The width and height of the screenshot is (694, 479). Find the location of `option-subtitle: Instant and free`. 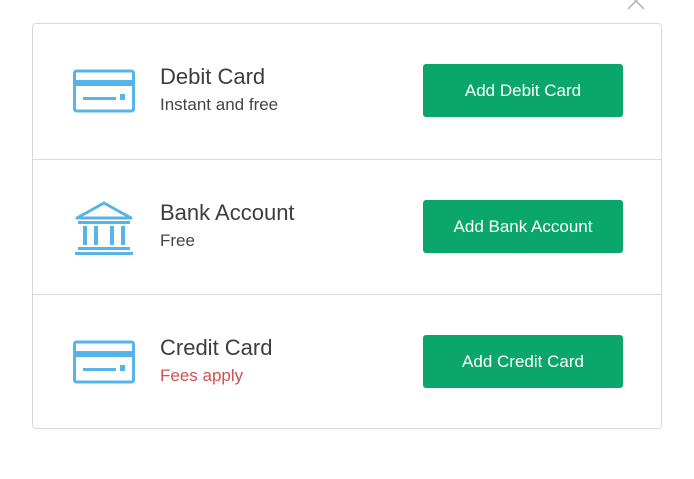

option-subtitle: Instant and free is located at coordinates (219, 104).